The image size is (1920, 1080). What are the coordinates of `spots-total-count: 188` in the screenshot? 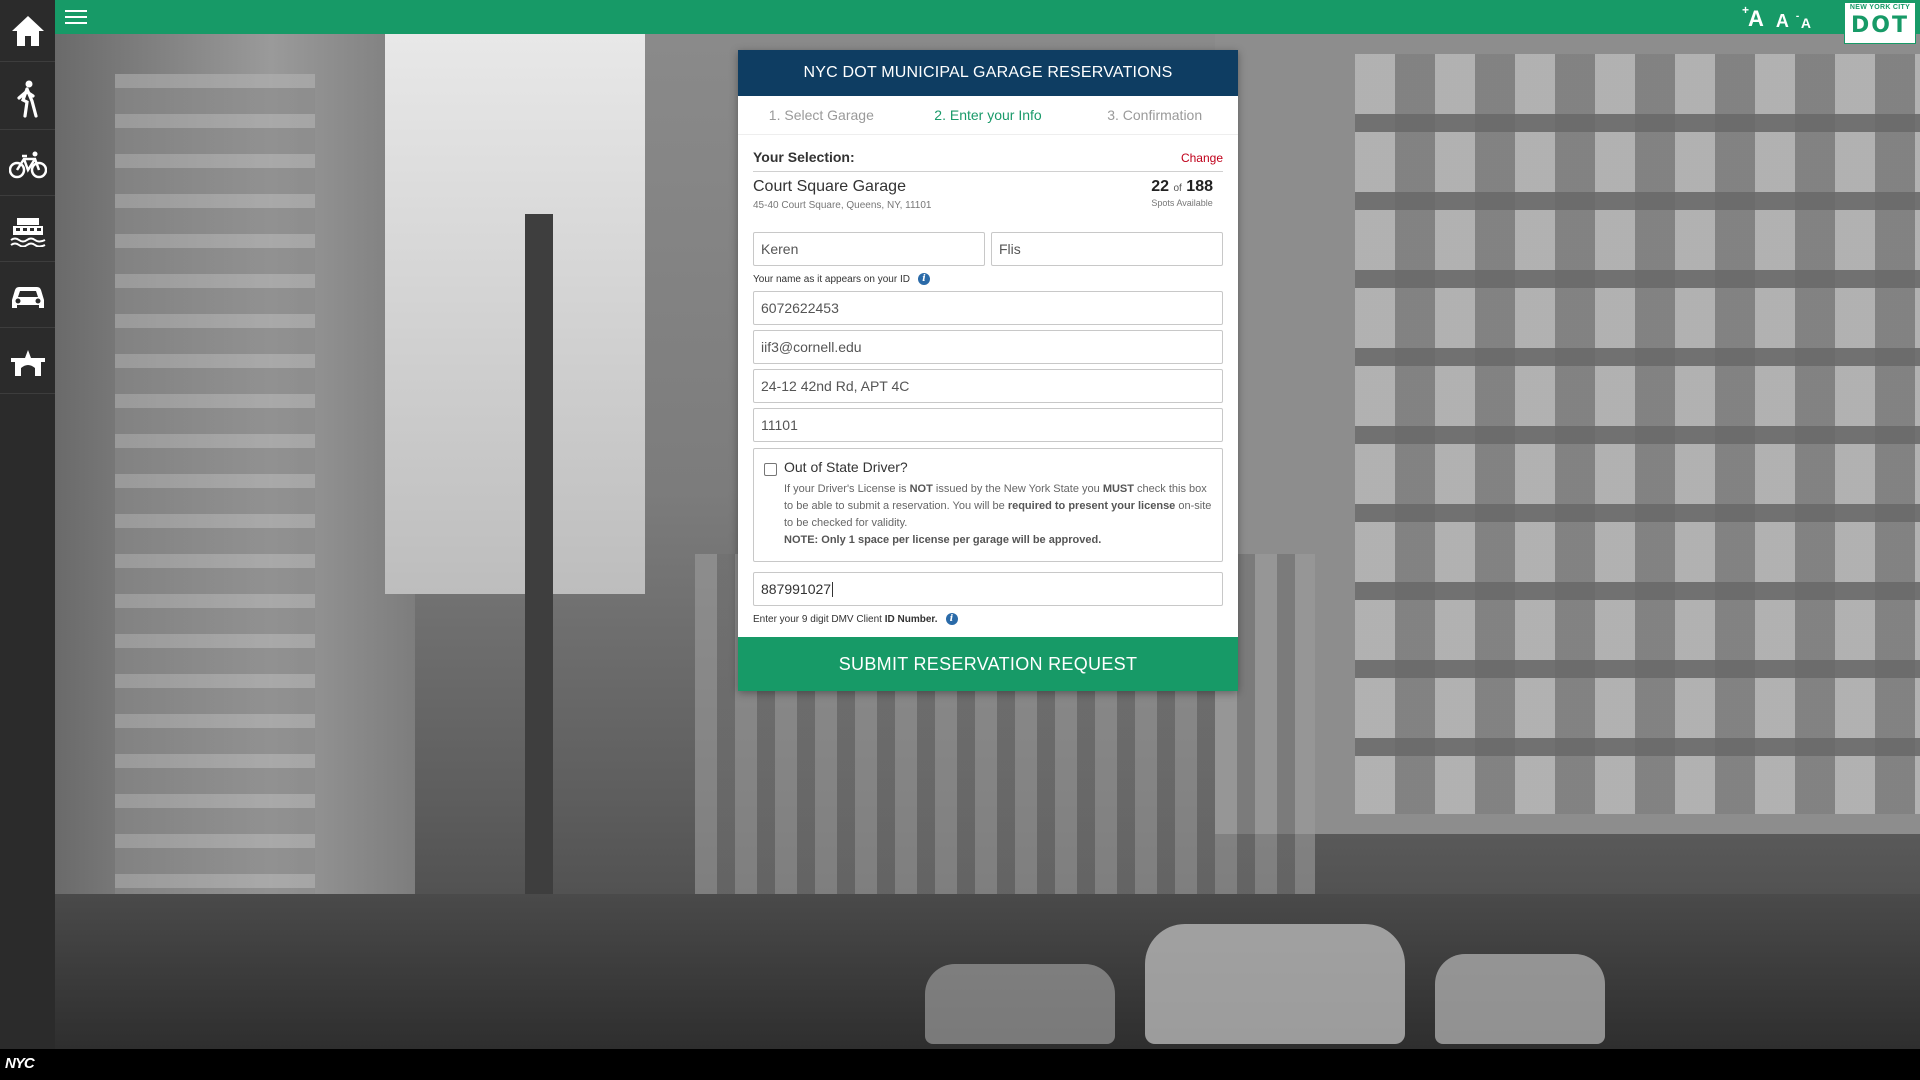 It's located at (1199, 186).